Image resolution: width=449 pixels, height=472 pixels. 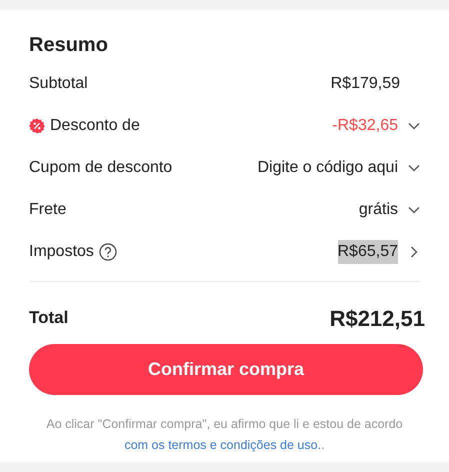 What do you see at coordinates (100, 168) in the screenshot?
I see `row-label: Cupom de desconto` at bounding box center [100, 168].